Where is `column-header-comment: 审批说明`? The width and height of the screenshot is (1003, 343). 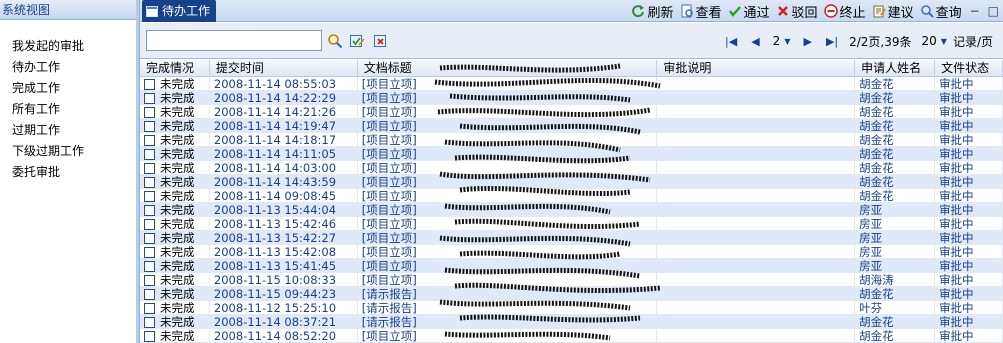
column-header-comment: 审批说明 is located at coordinates (756, 68).